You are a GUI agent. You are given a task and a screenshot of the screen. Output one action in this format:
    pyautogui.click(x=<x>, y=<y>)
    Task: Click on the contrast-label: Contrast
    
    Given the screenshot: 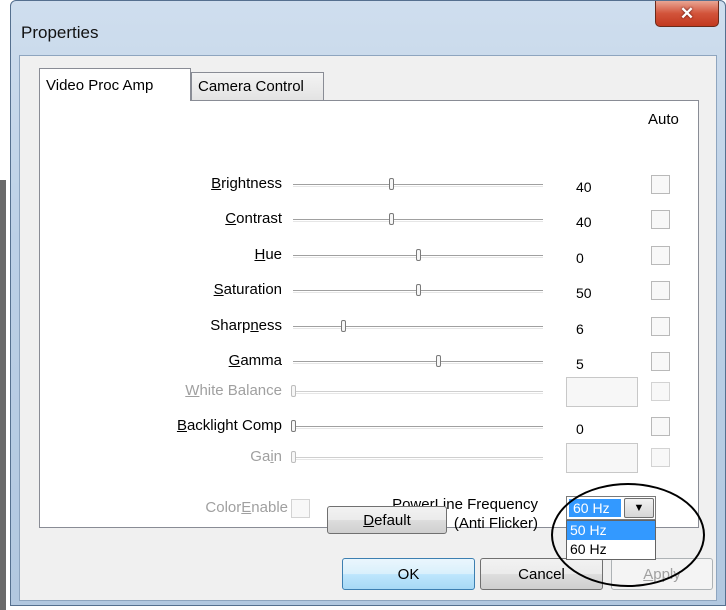 What is the action you would take?
    pyautogui.click(x=253, y=218)
    